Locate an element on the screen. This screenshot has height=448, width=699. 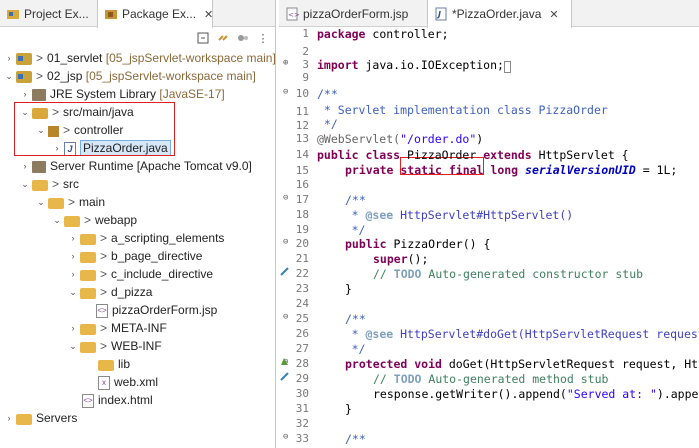
tree-item-c-include: › > c_include_directive is located at coordinates (140, 274).